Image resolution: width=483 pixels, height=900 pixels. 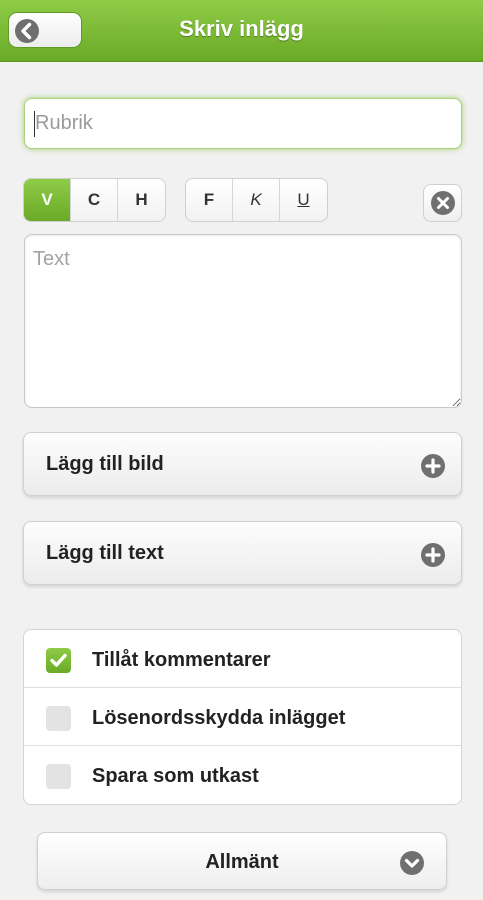 What do you see at coordinates (219, 718) in the screenshot?
I see `password-protect-label: Lösenordsskydda inlägget` at bounding box center [219, 718].